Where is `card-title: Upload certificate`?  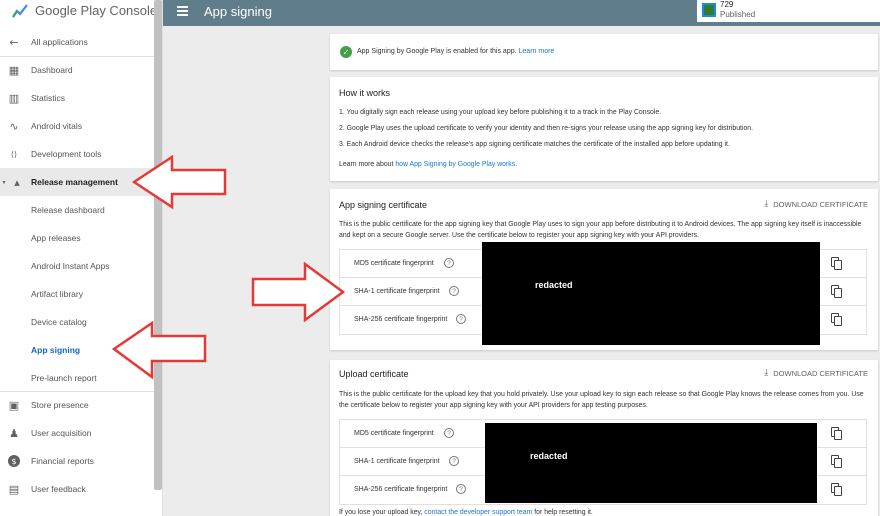
card-title: Upload certificate is located at coordinates (374, 374).